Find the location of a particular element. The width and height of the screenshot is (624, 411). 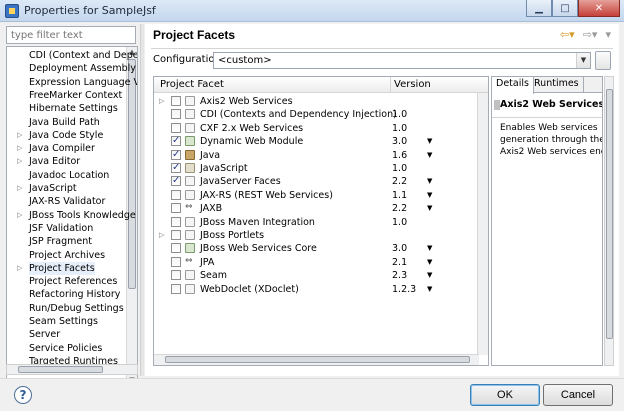

minimize-button: ▁ is located at coordinates (539, 8).